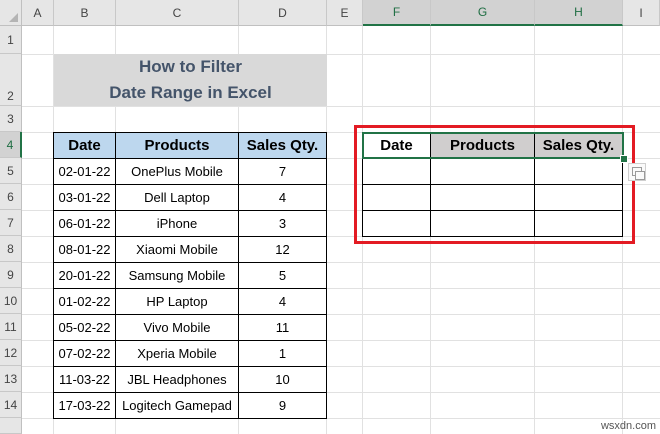 The height and width of the screenshot is (434, 660). I want to click on row-header-13: 13, so click(11, 379).